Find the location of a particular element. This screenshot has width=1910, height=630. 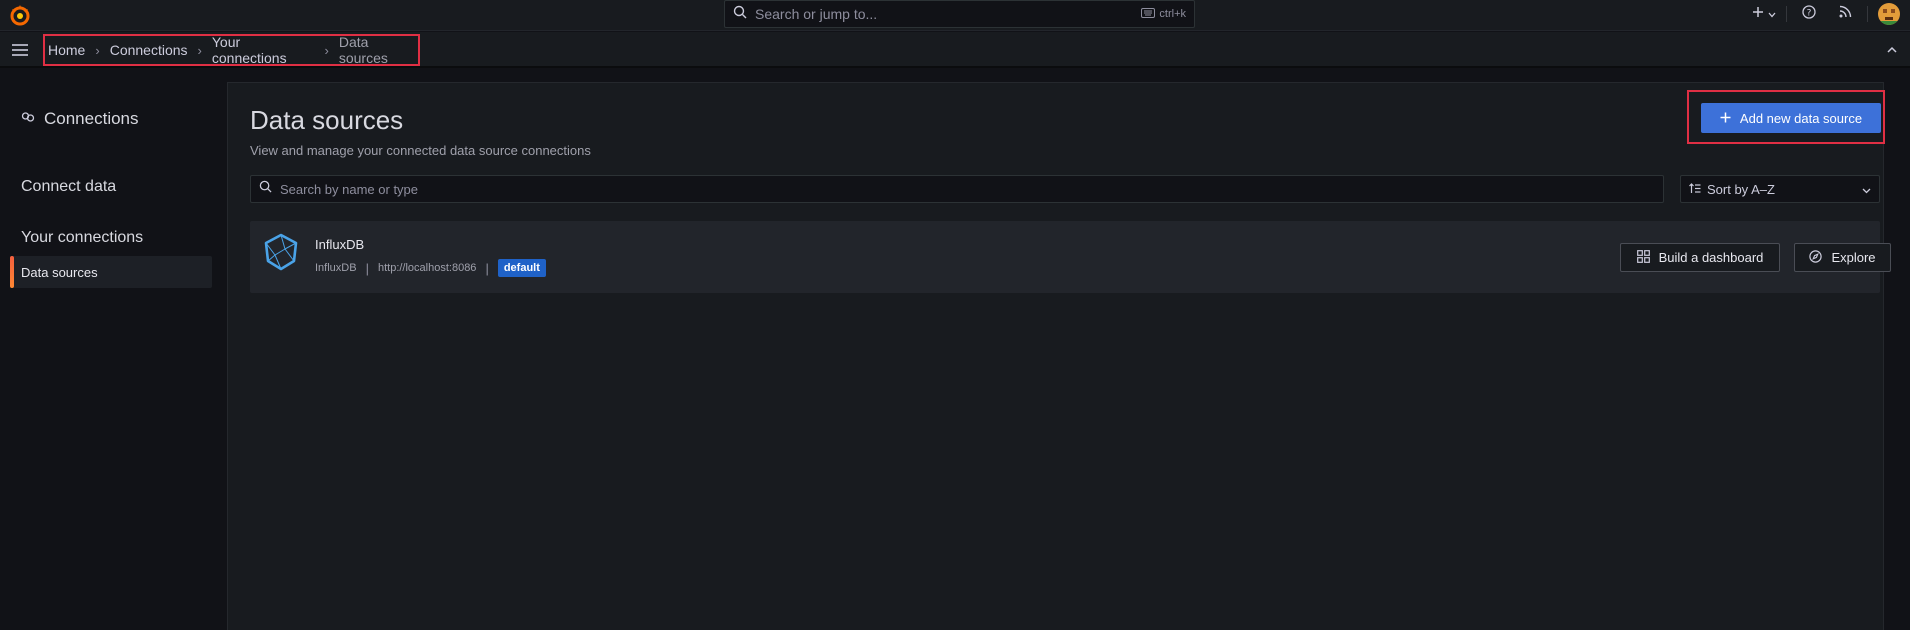

chevron-up-icon is located at coordinates (1892, 53).